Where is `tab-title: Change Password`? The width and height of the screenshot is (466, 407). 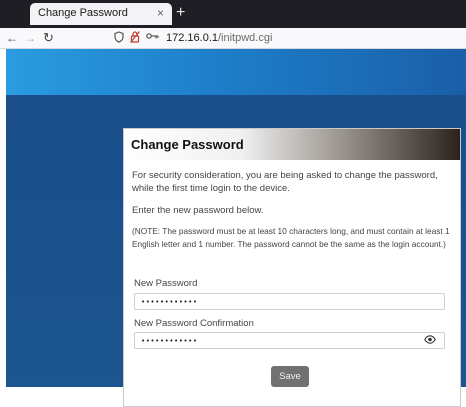
tab-title: Change Password is located at coordinates (83, 13).